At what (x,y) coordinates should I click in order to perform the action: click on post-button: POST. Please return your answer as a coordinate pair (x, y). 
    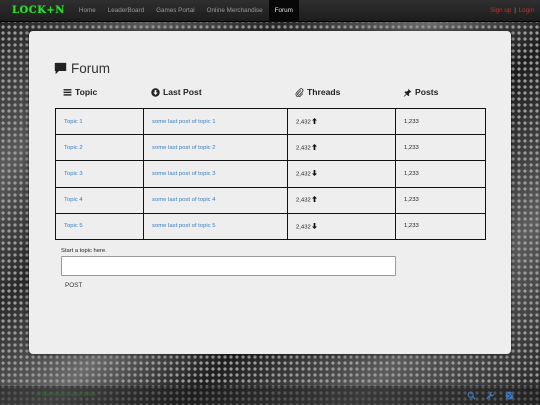
    Looking at the image, I should click on (73, 285).